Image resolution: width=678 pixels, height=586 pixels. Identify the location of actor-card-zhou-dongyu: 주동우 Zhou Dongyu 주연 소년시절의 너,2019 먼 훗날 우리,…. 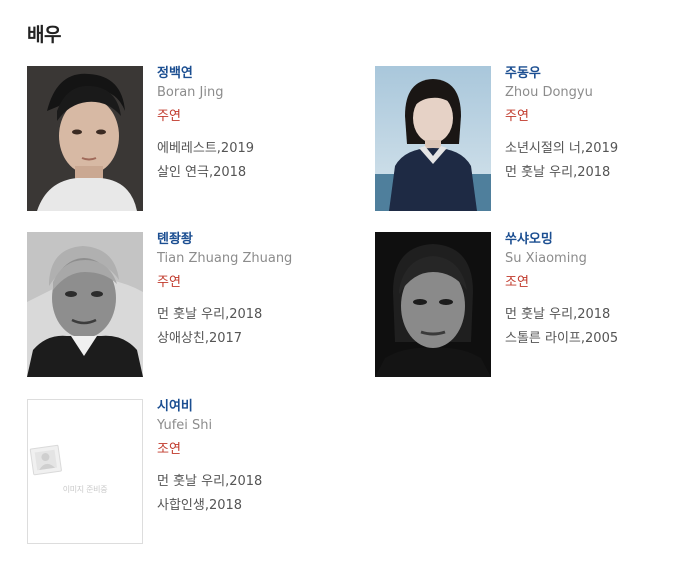
(526, 141).